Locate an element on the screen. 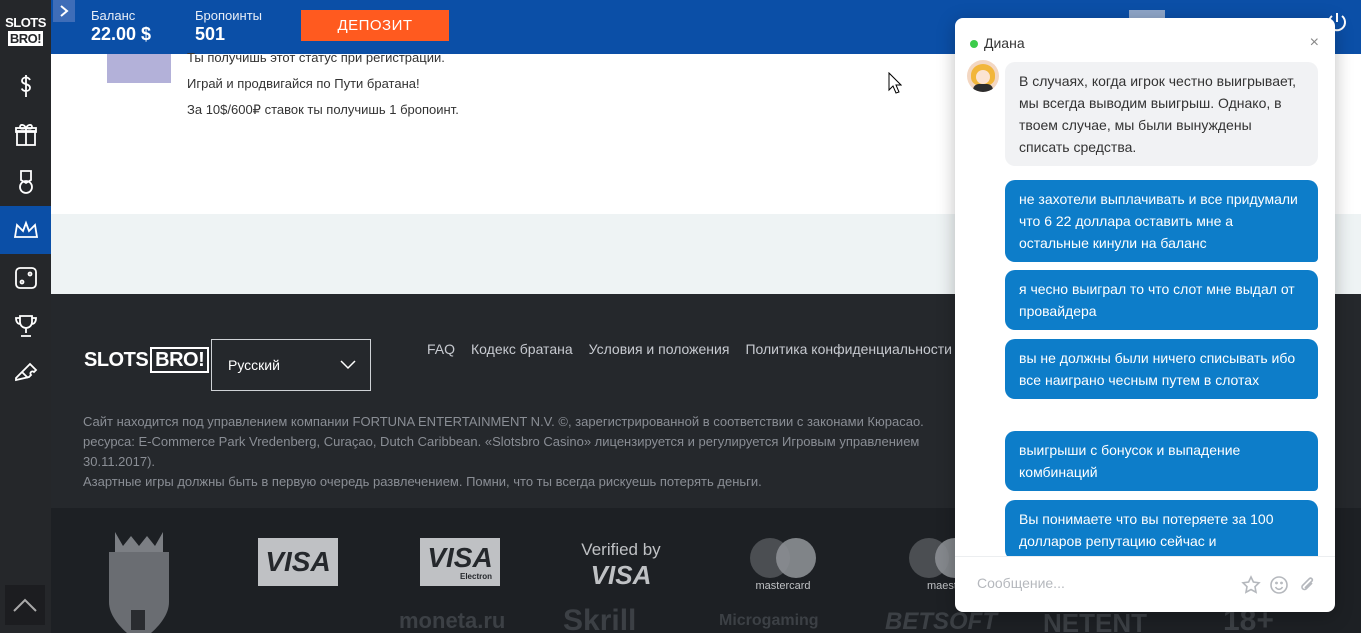 This screenshot has width=1361, height=633. medal-icon is located at coordinates (25, 182).